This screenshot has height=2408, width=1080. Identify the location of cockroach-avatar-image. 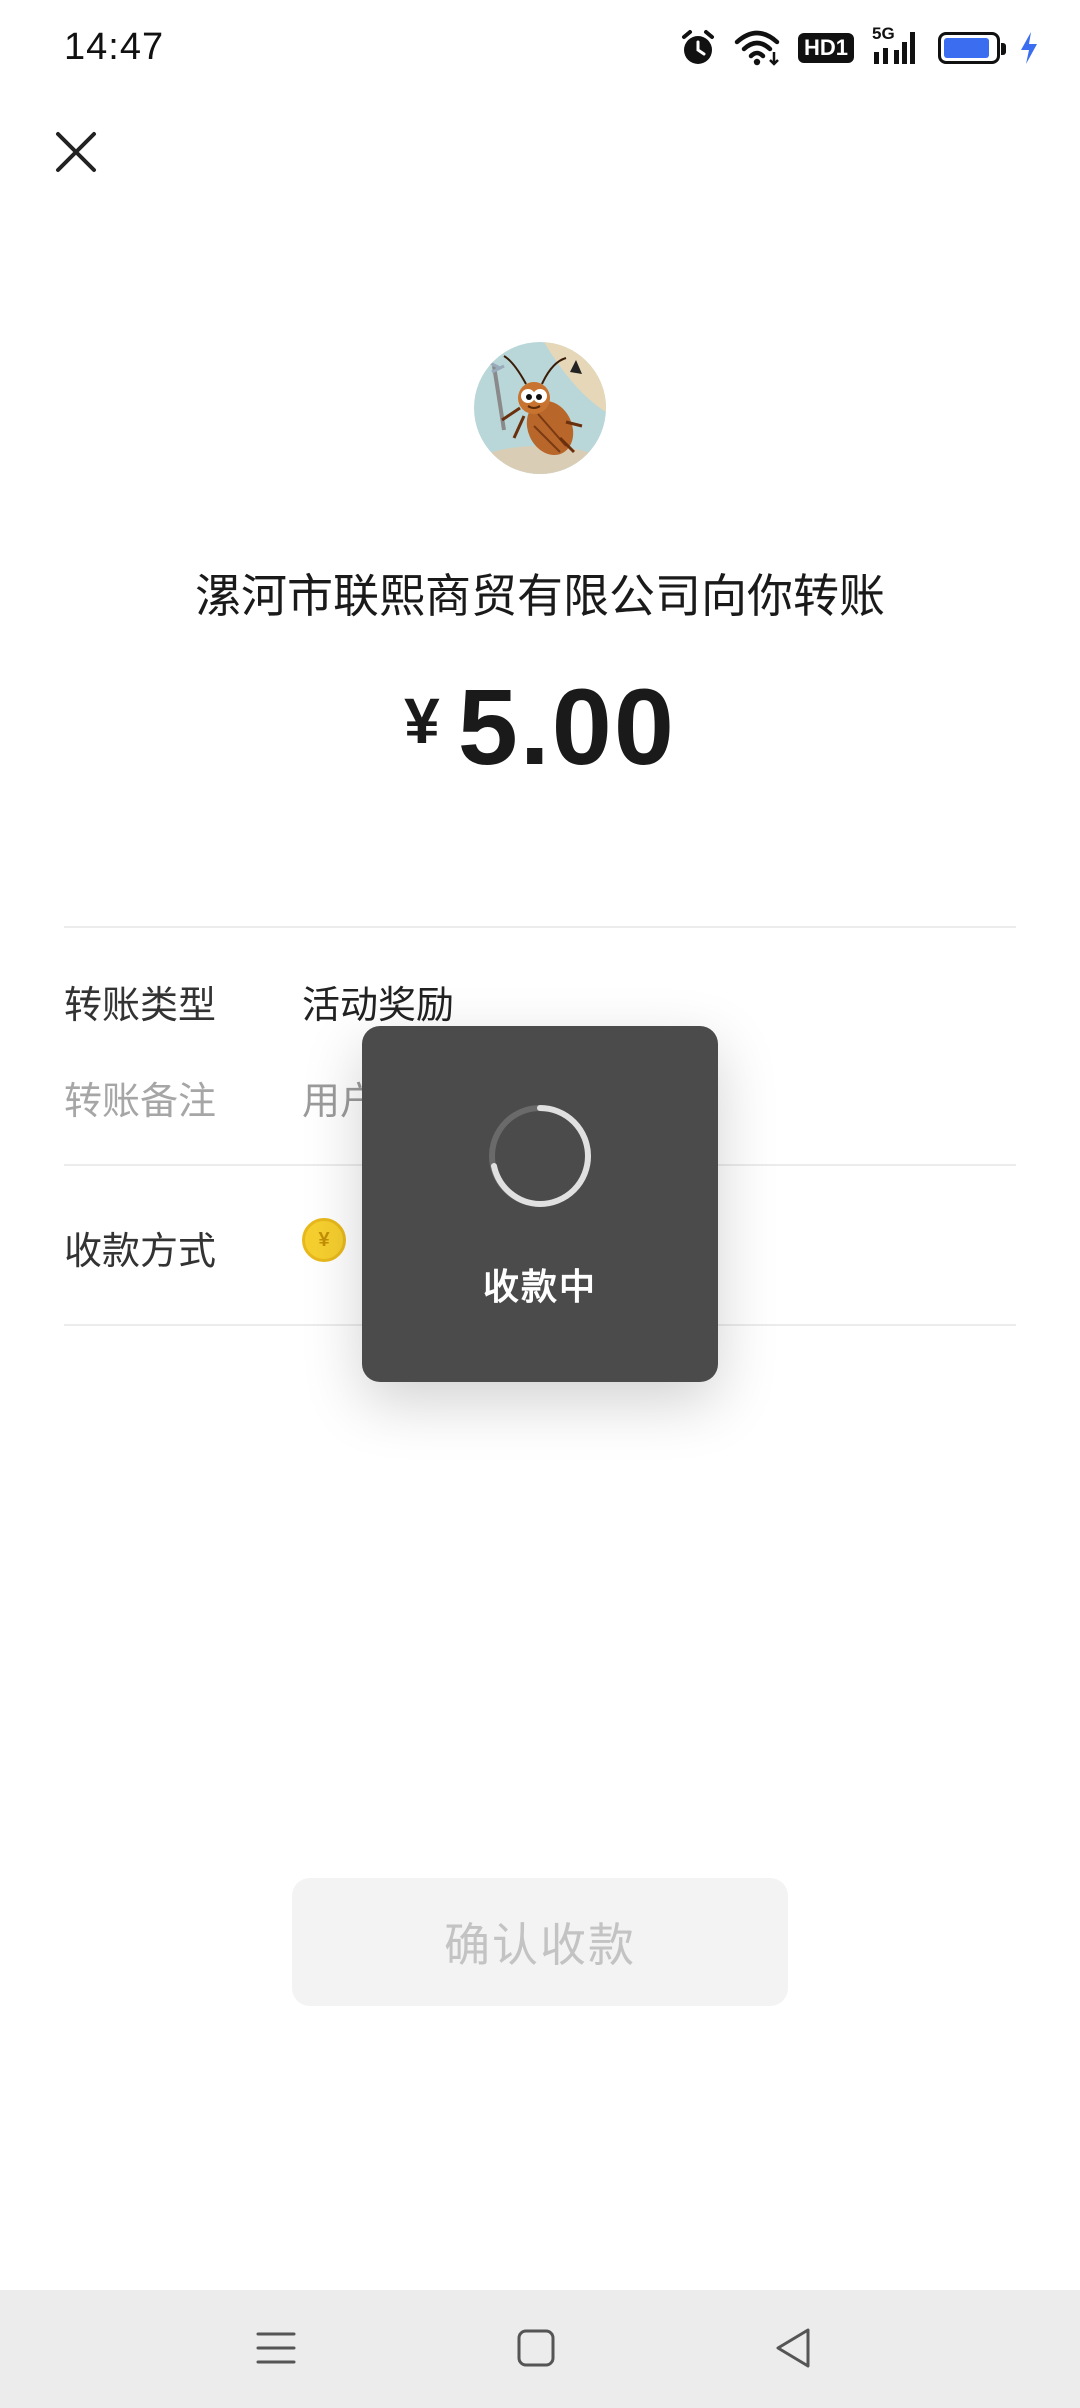
(540, 408).